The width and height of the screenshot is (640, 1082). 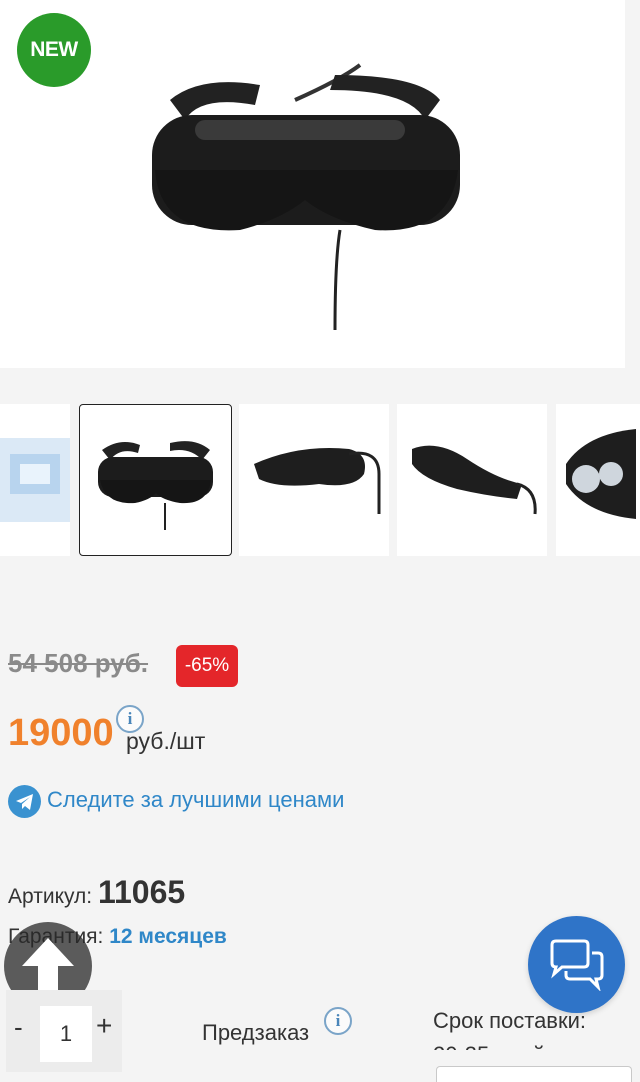 I want to click on scroll-up-icon, so click(x=48, y=966).